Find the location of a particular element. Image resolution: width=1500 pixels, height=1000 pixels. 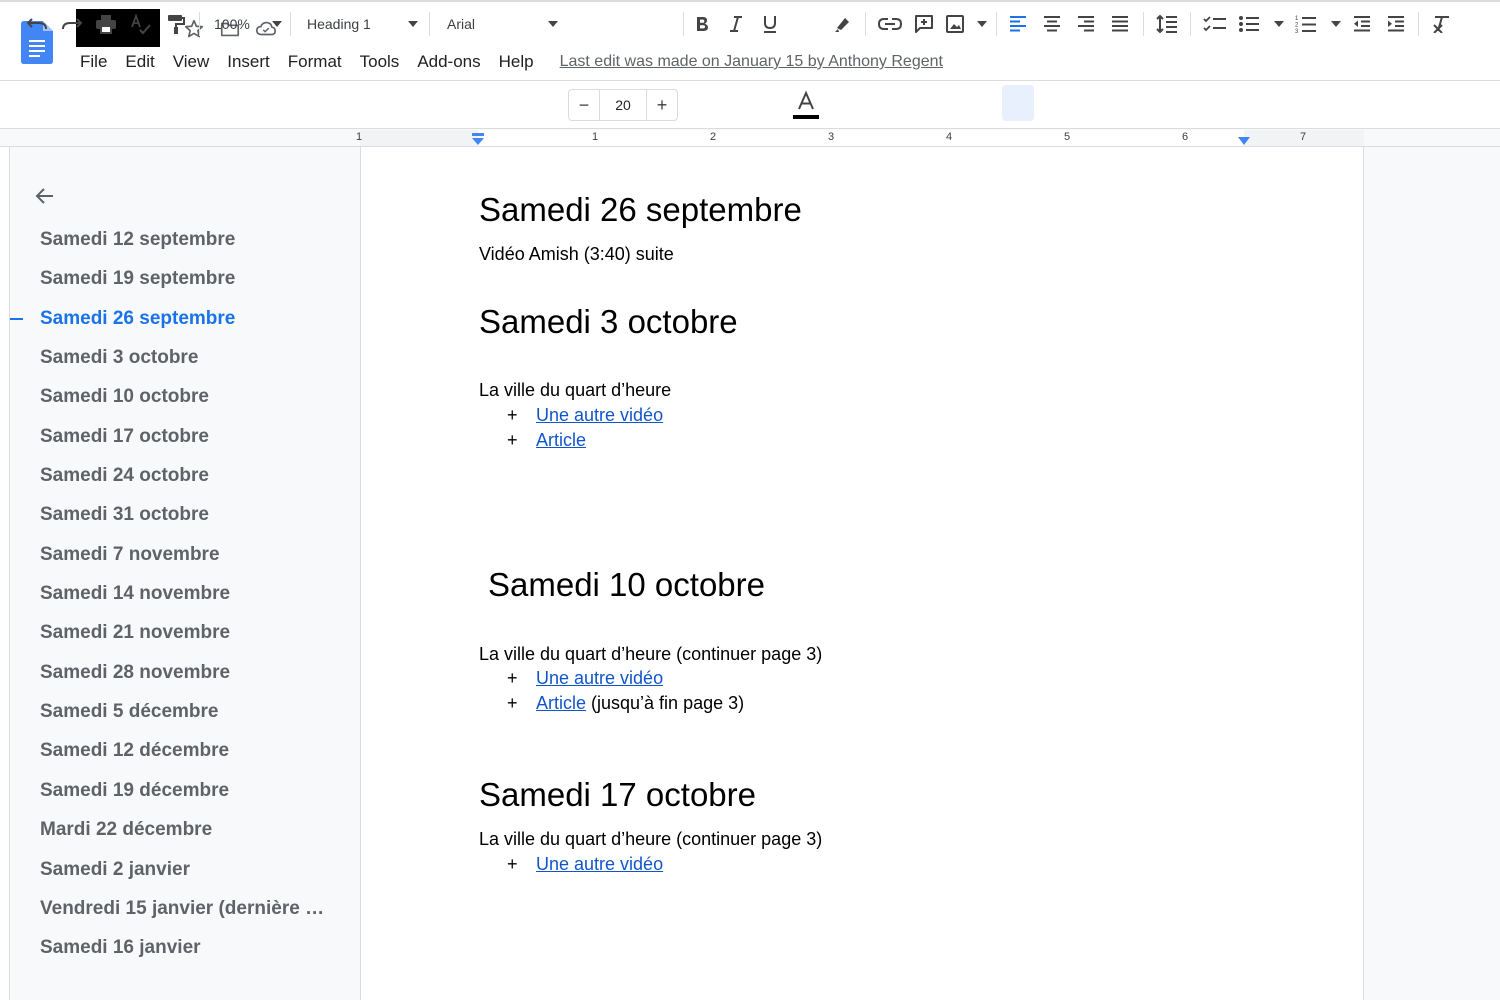

link-icon is located at coordinates (890, 24).